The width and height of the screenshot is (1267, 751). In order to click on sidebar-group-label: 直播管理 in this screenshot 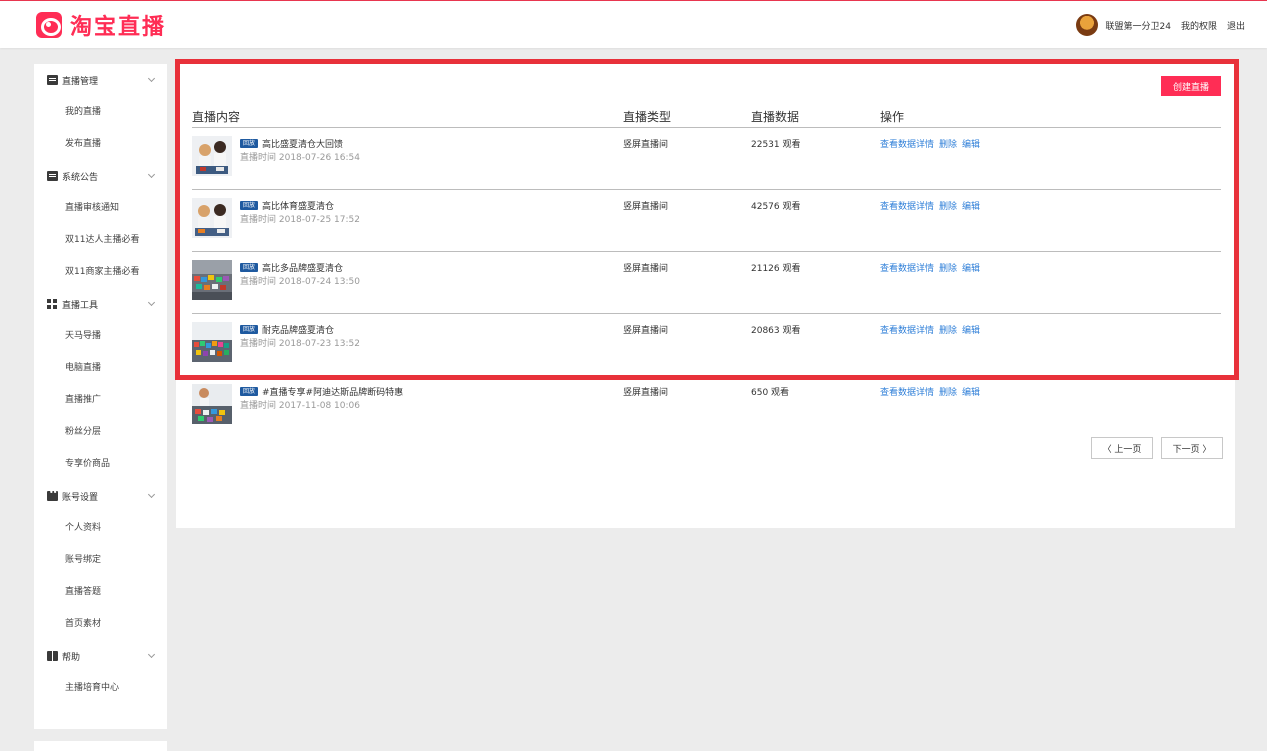, I will do `click(80, 81)`.